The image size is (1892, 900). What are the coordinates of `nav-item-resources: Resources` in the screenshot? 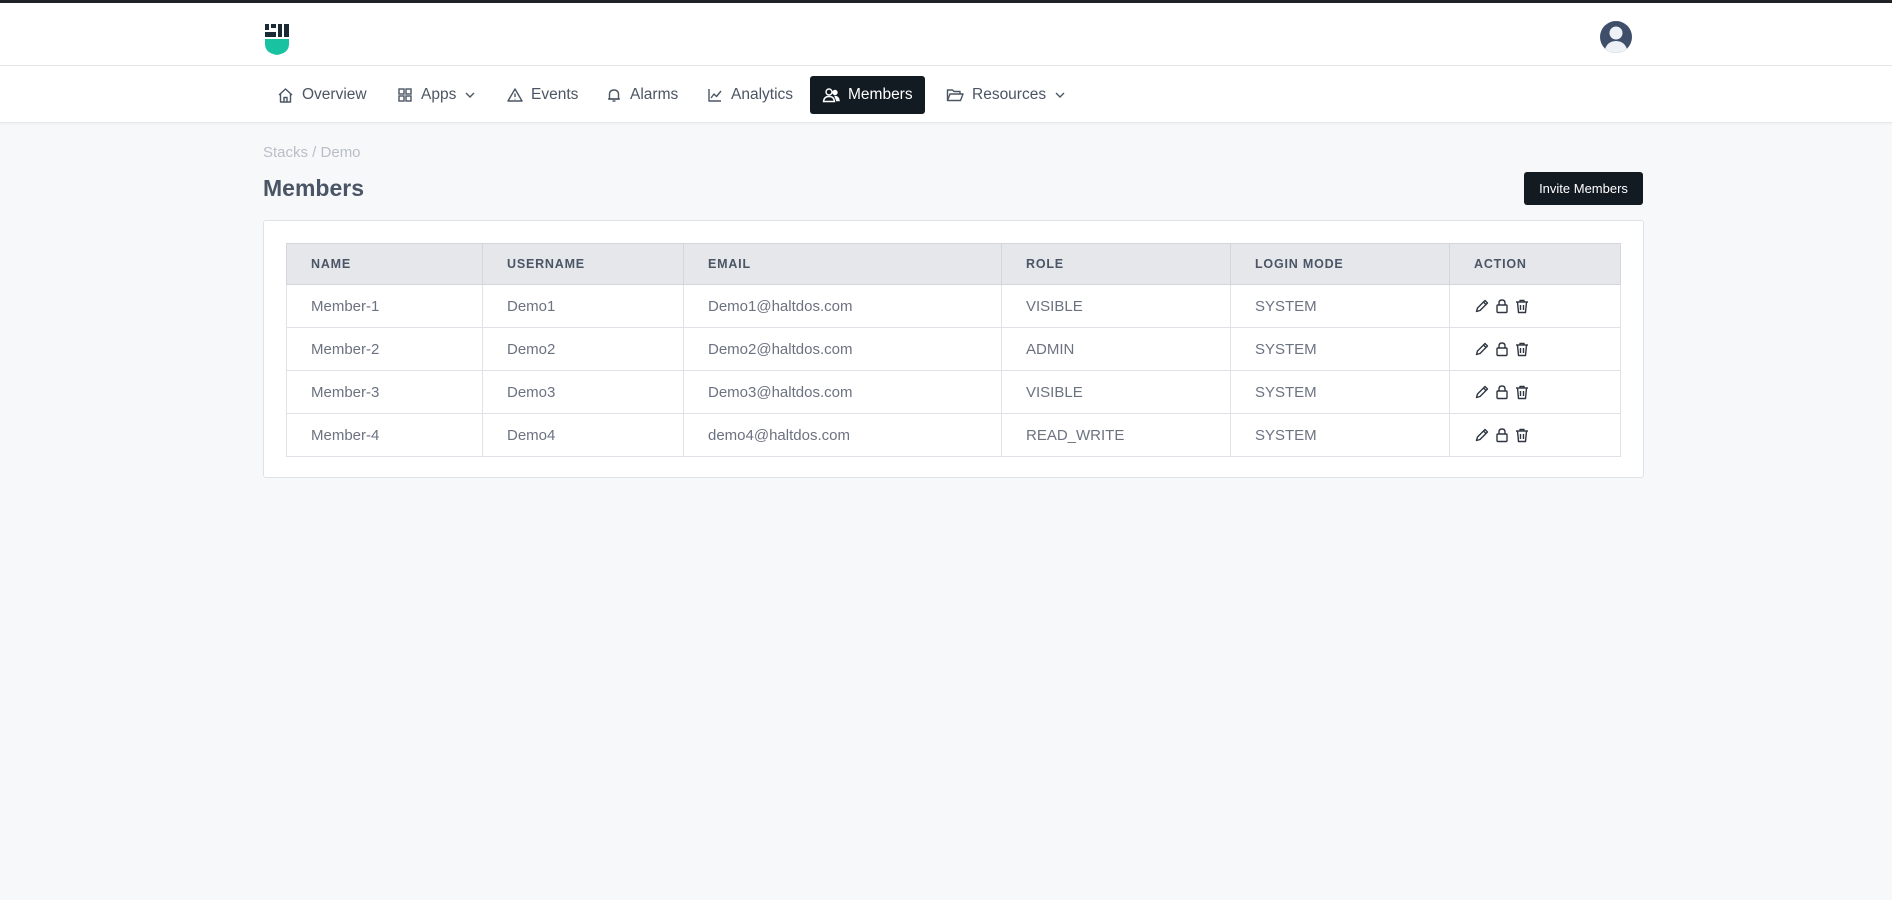 It's located at (1006, 95).